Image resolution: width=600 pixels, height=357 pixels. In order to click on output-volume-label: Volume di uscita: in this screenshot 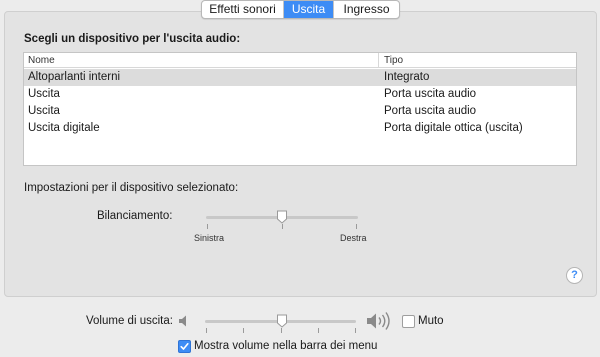, I will do `click(129, 321)`.